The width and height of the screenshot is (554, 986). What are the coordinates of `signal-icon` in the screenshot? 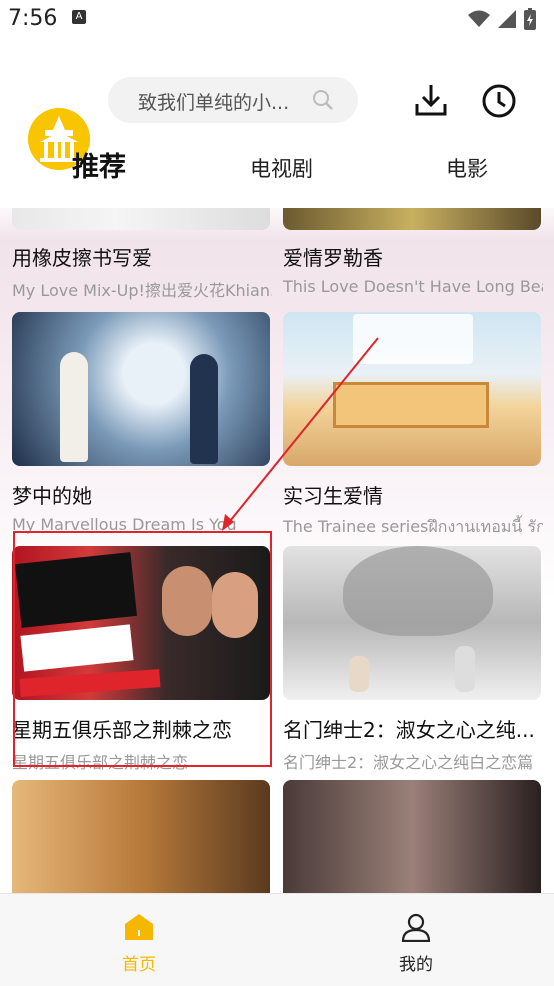 It's located at (507, 19).